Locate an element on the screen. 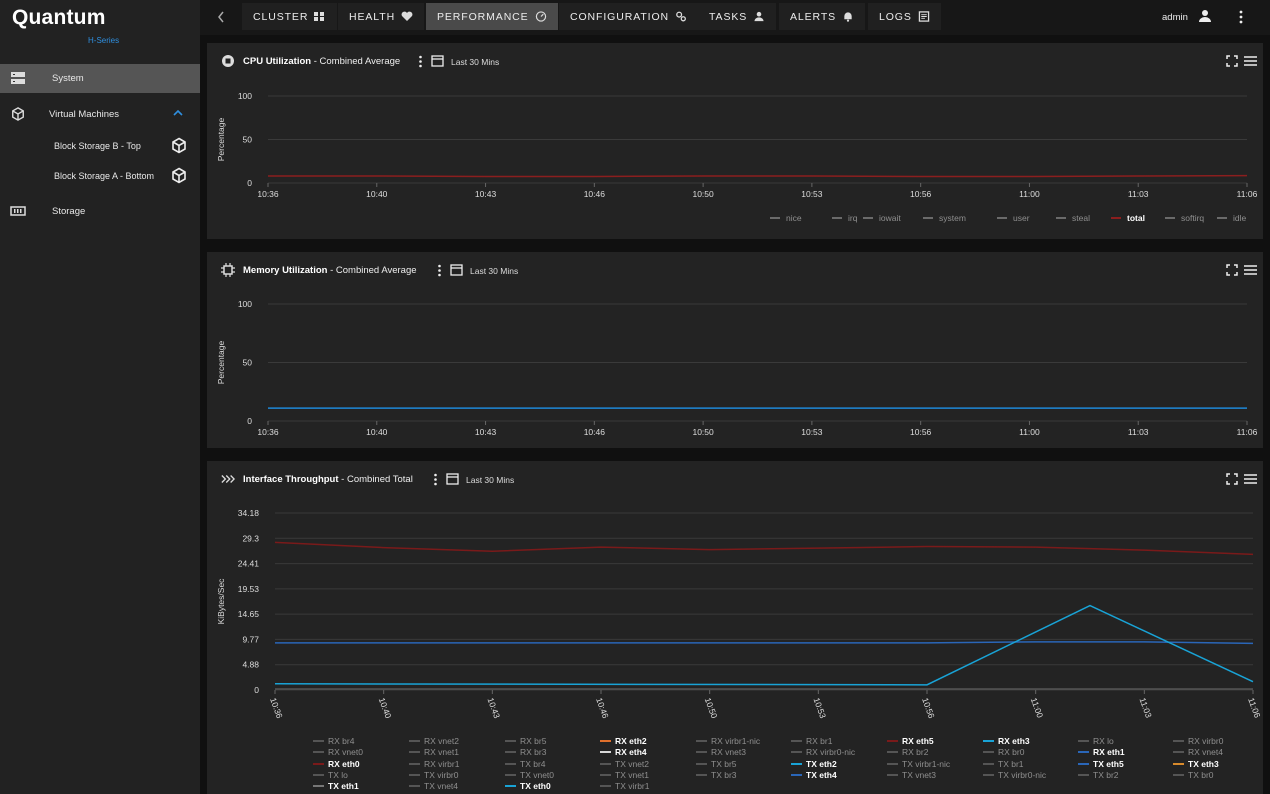  legend-item: TX eth5 is located at coordinates (1101, 764).